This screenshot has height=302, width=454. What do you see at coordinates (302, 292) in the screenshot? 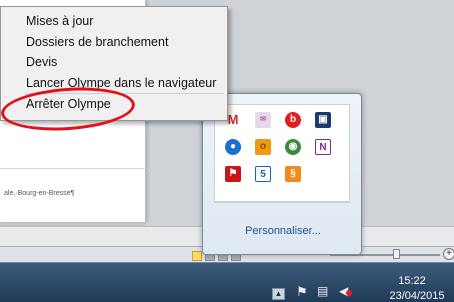
I see `action-center-flag-icon: ⚑` at bounding box center [302, 292].